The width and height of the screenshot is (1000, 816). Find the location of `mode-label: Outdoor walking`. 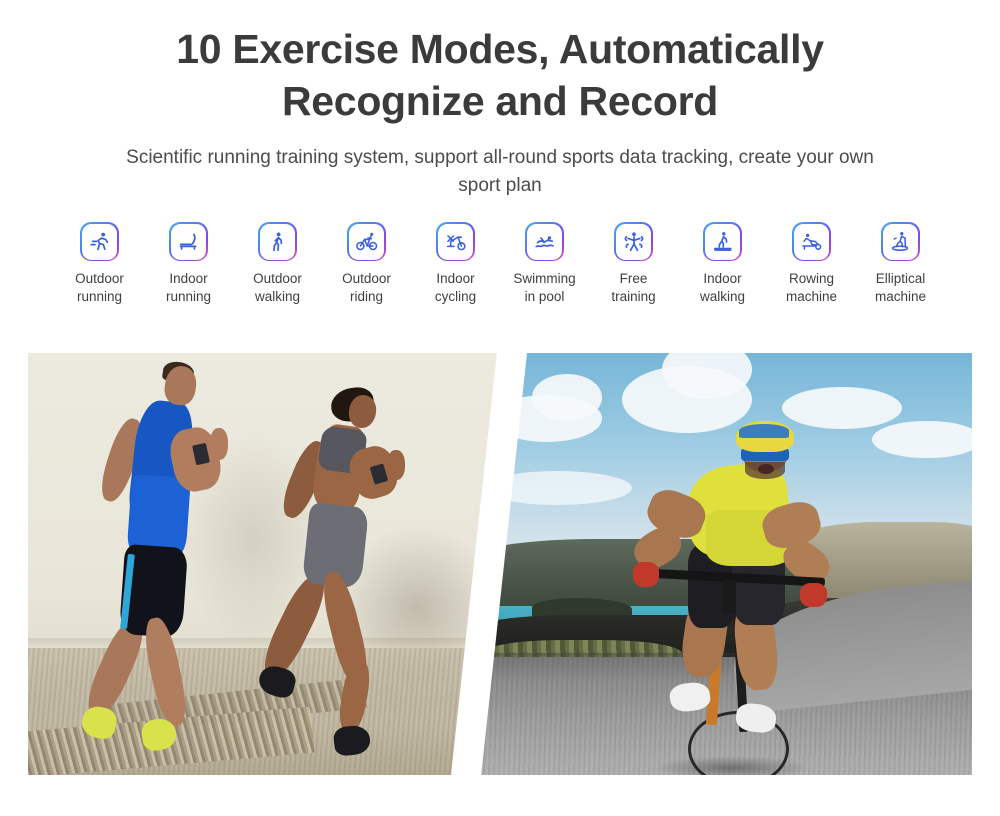

mode-label: Outdoor walking is located at coordinates (277, 288).